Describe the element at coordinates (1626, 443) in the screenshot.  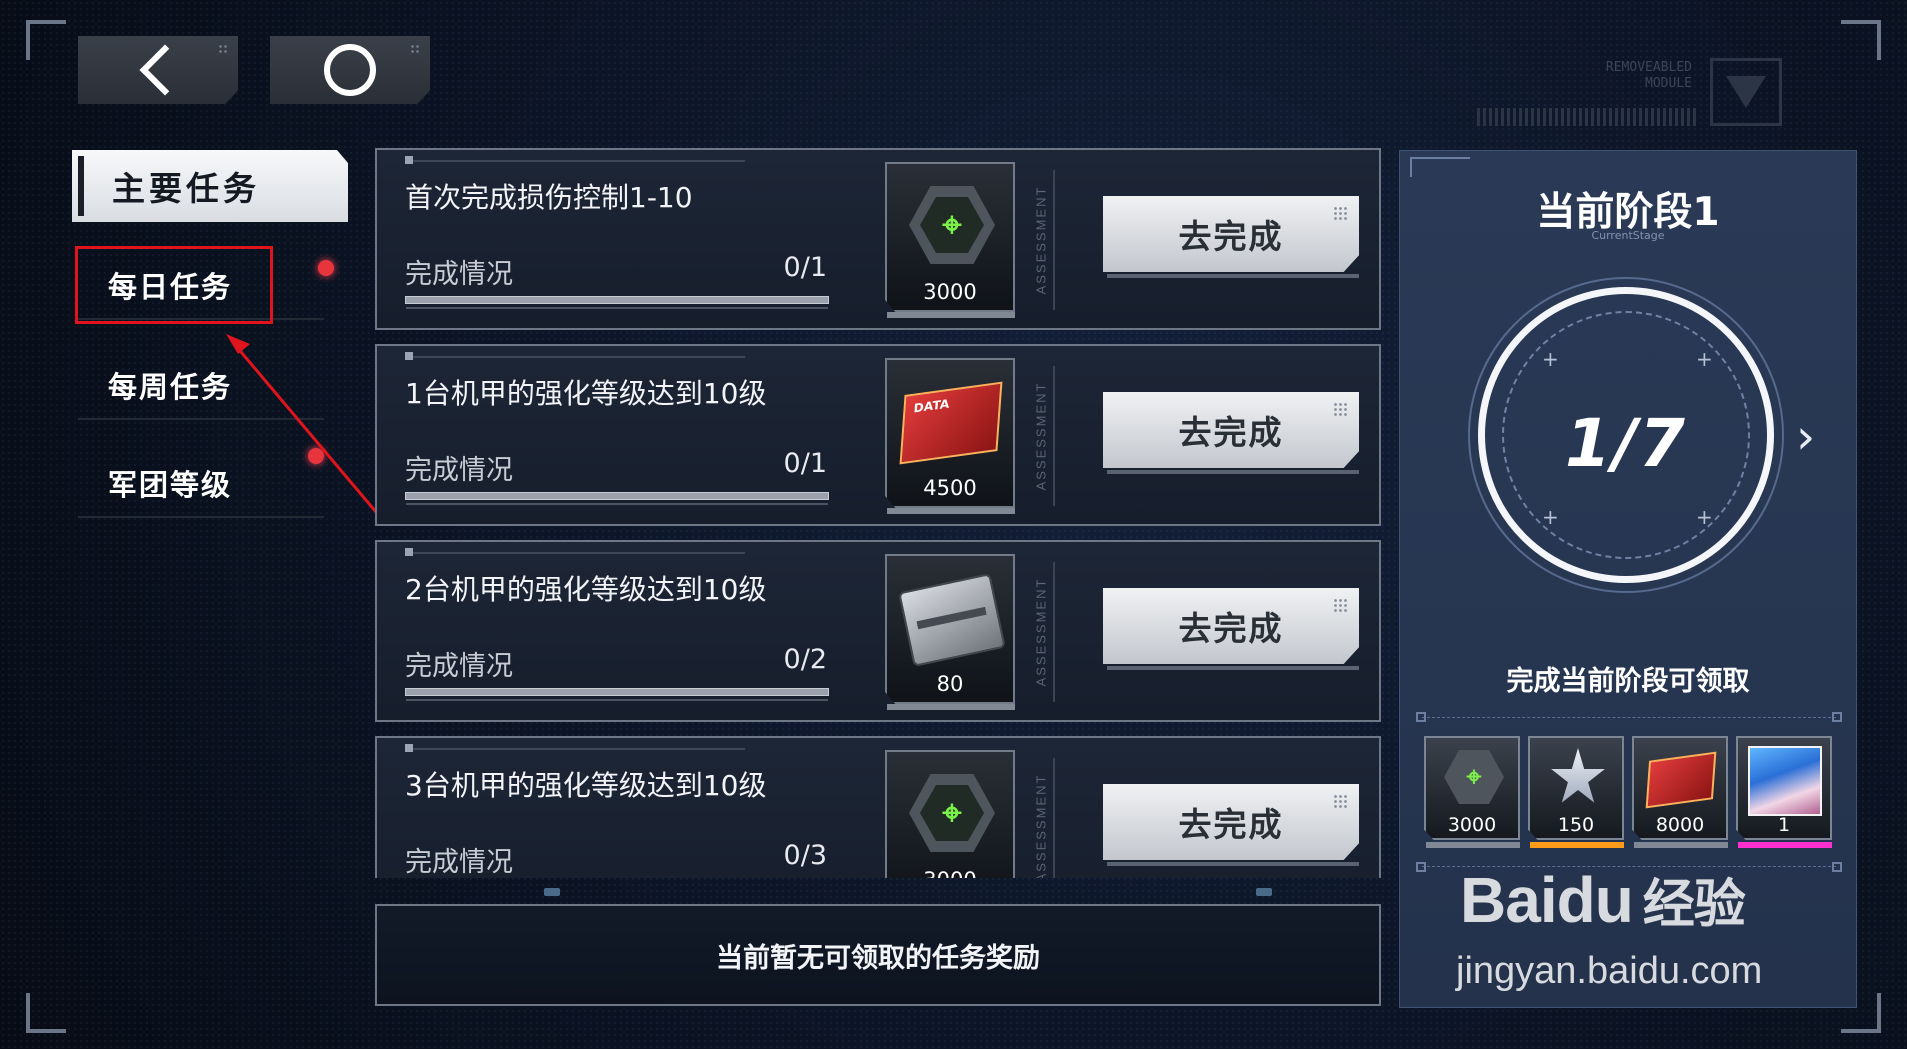
I see `stage-count: 1/7` at that location.